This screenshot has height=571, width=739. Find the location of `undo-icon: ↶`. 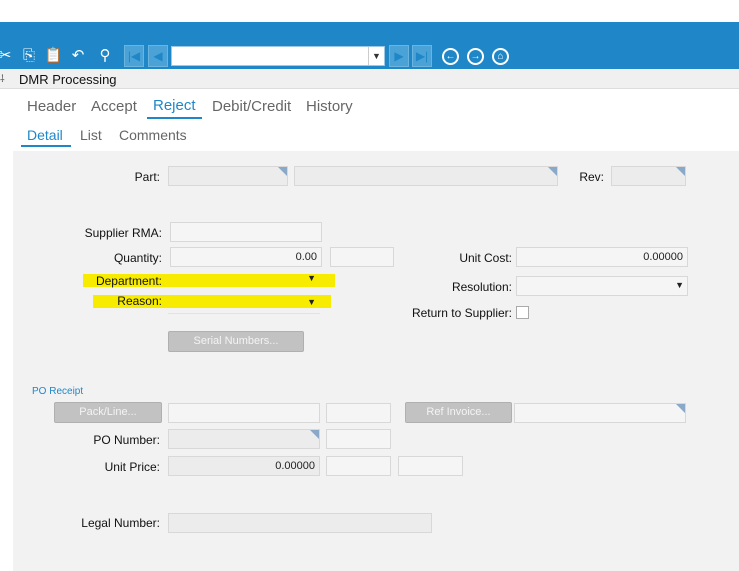

undo-icon: ↶ is located at coordinates (78, 56).